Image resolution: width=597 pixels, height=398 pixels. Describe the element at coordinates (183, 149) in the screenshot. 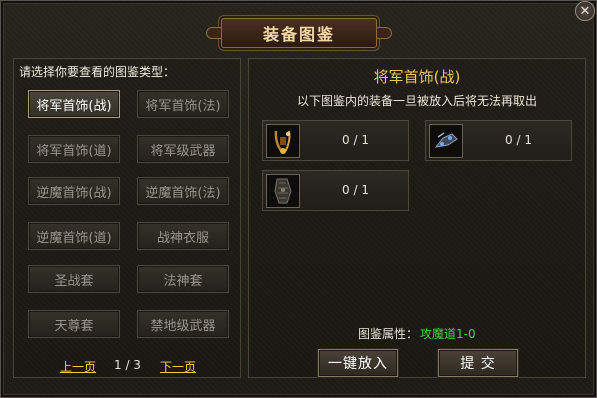

I see `category-button: 将军级武器` at that location.